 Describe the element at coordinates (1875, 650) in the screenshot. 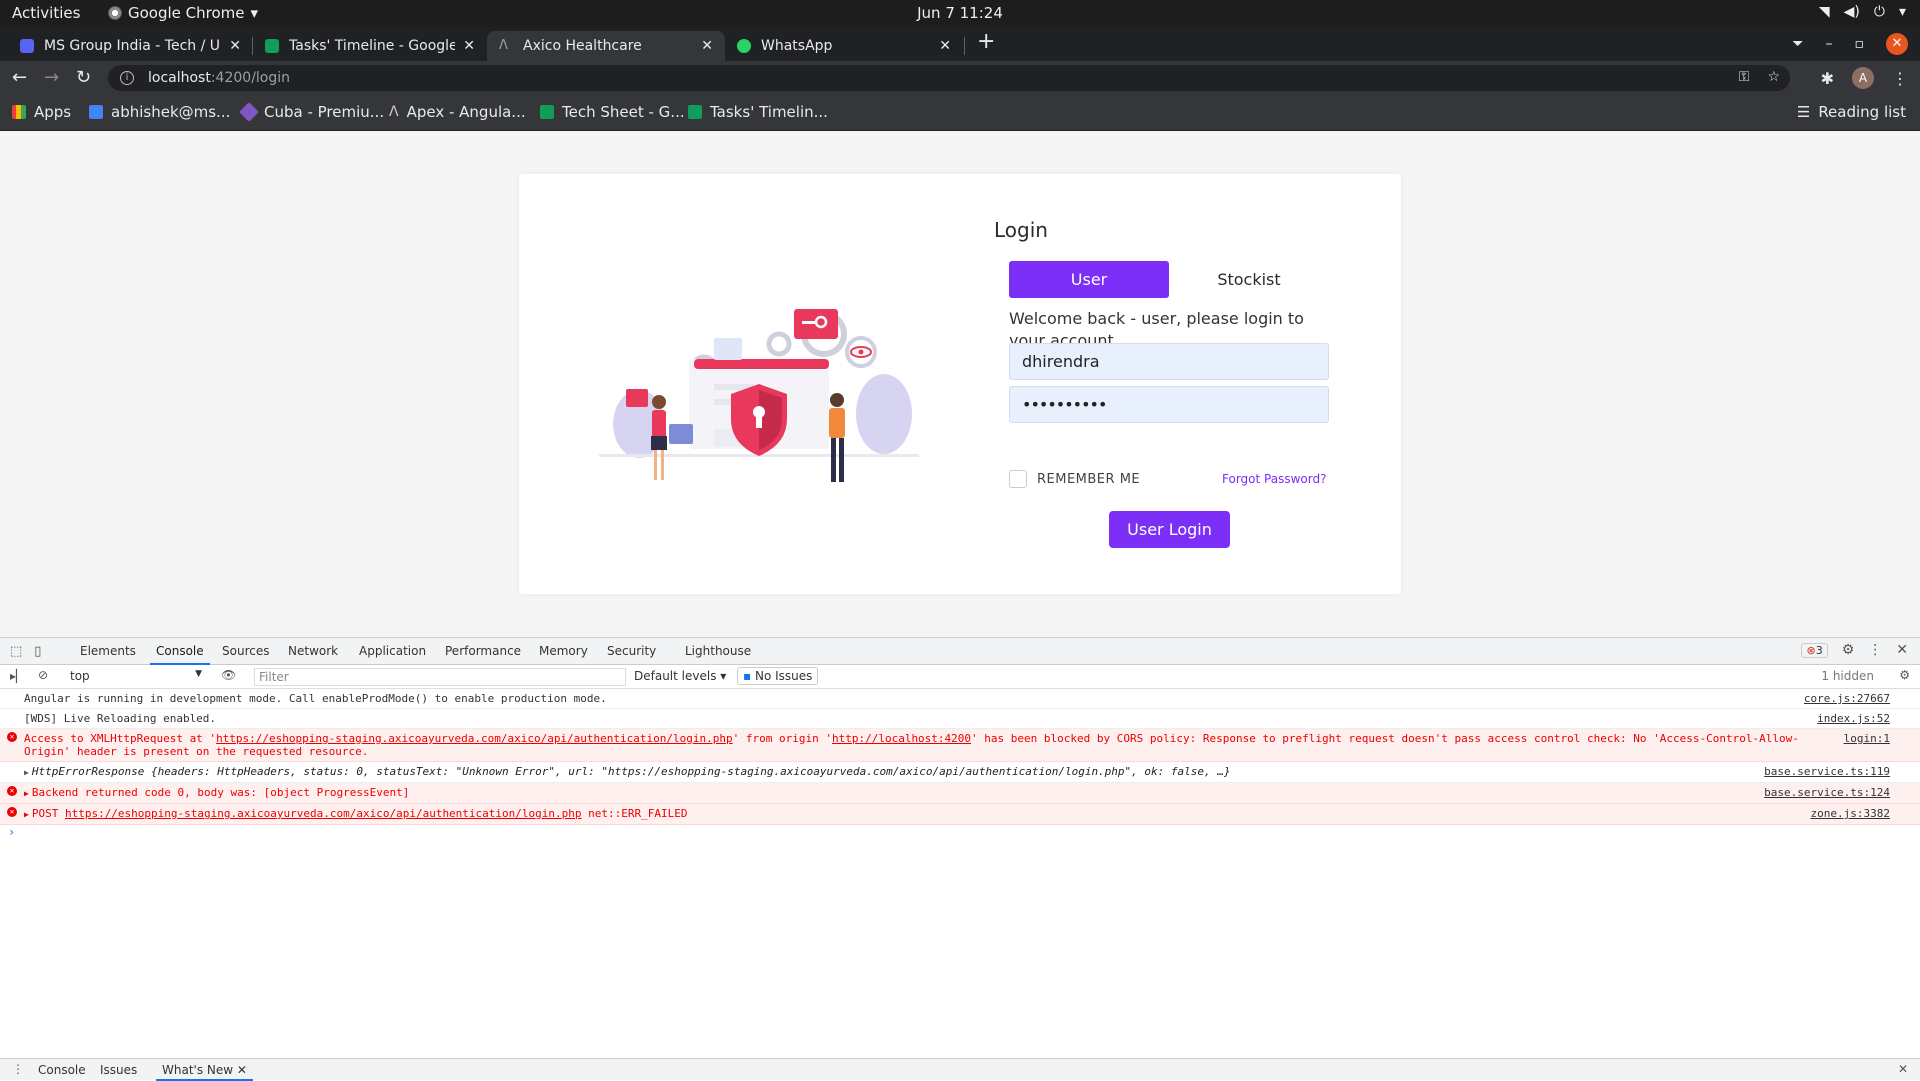

I see `more-options-icon: ⋮` at that location.